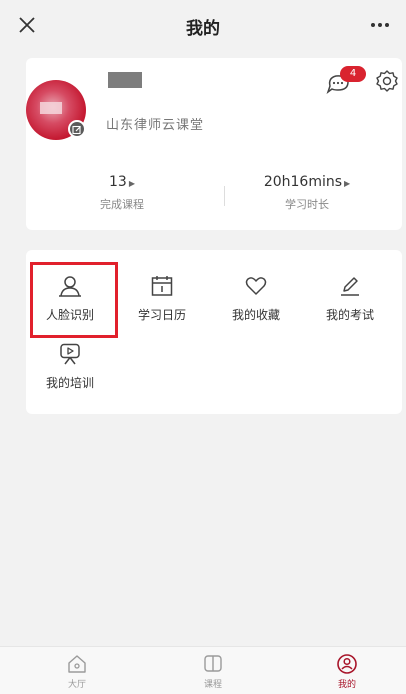 Image resolution: width=406 pixels, height=694 pixels. I want to click on gear-icon, so click(387, 81).